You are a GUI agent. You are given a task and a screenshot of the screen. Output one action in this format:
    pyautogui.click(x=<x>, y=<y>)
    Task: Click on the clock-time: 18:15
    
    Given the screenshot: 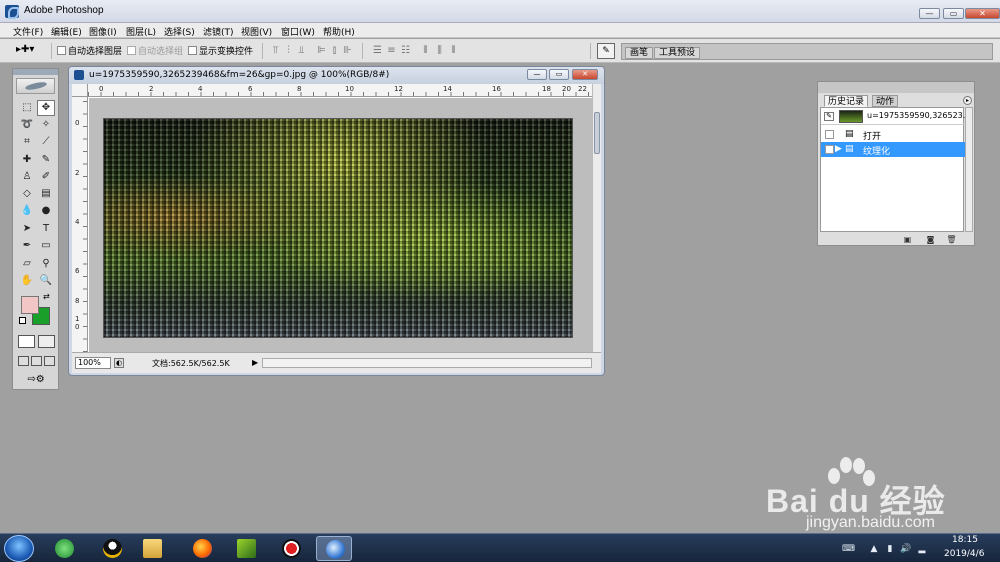 What is the action you would take?
    pyautogui.click(x=965, y=540)
    